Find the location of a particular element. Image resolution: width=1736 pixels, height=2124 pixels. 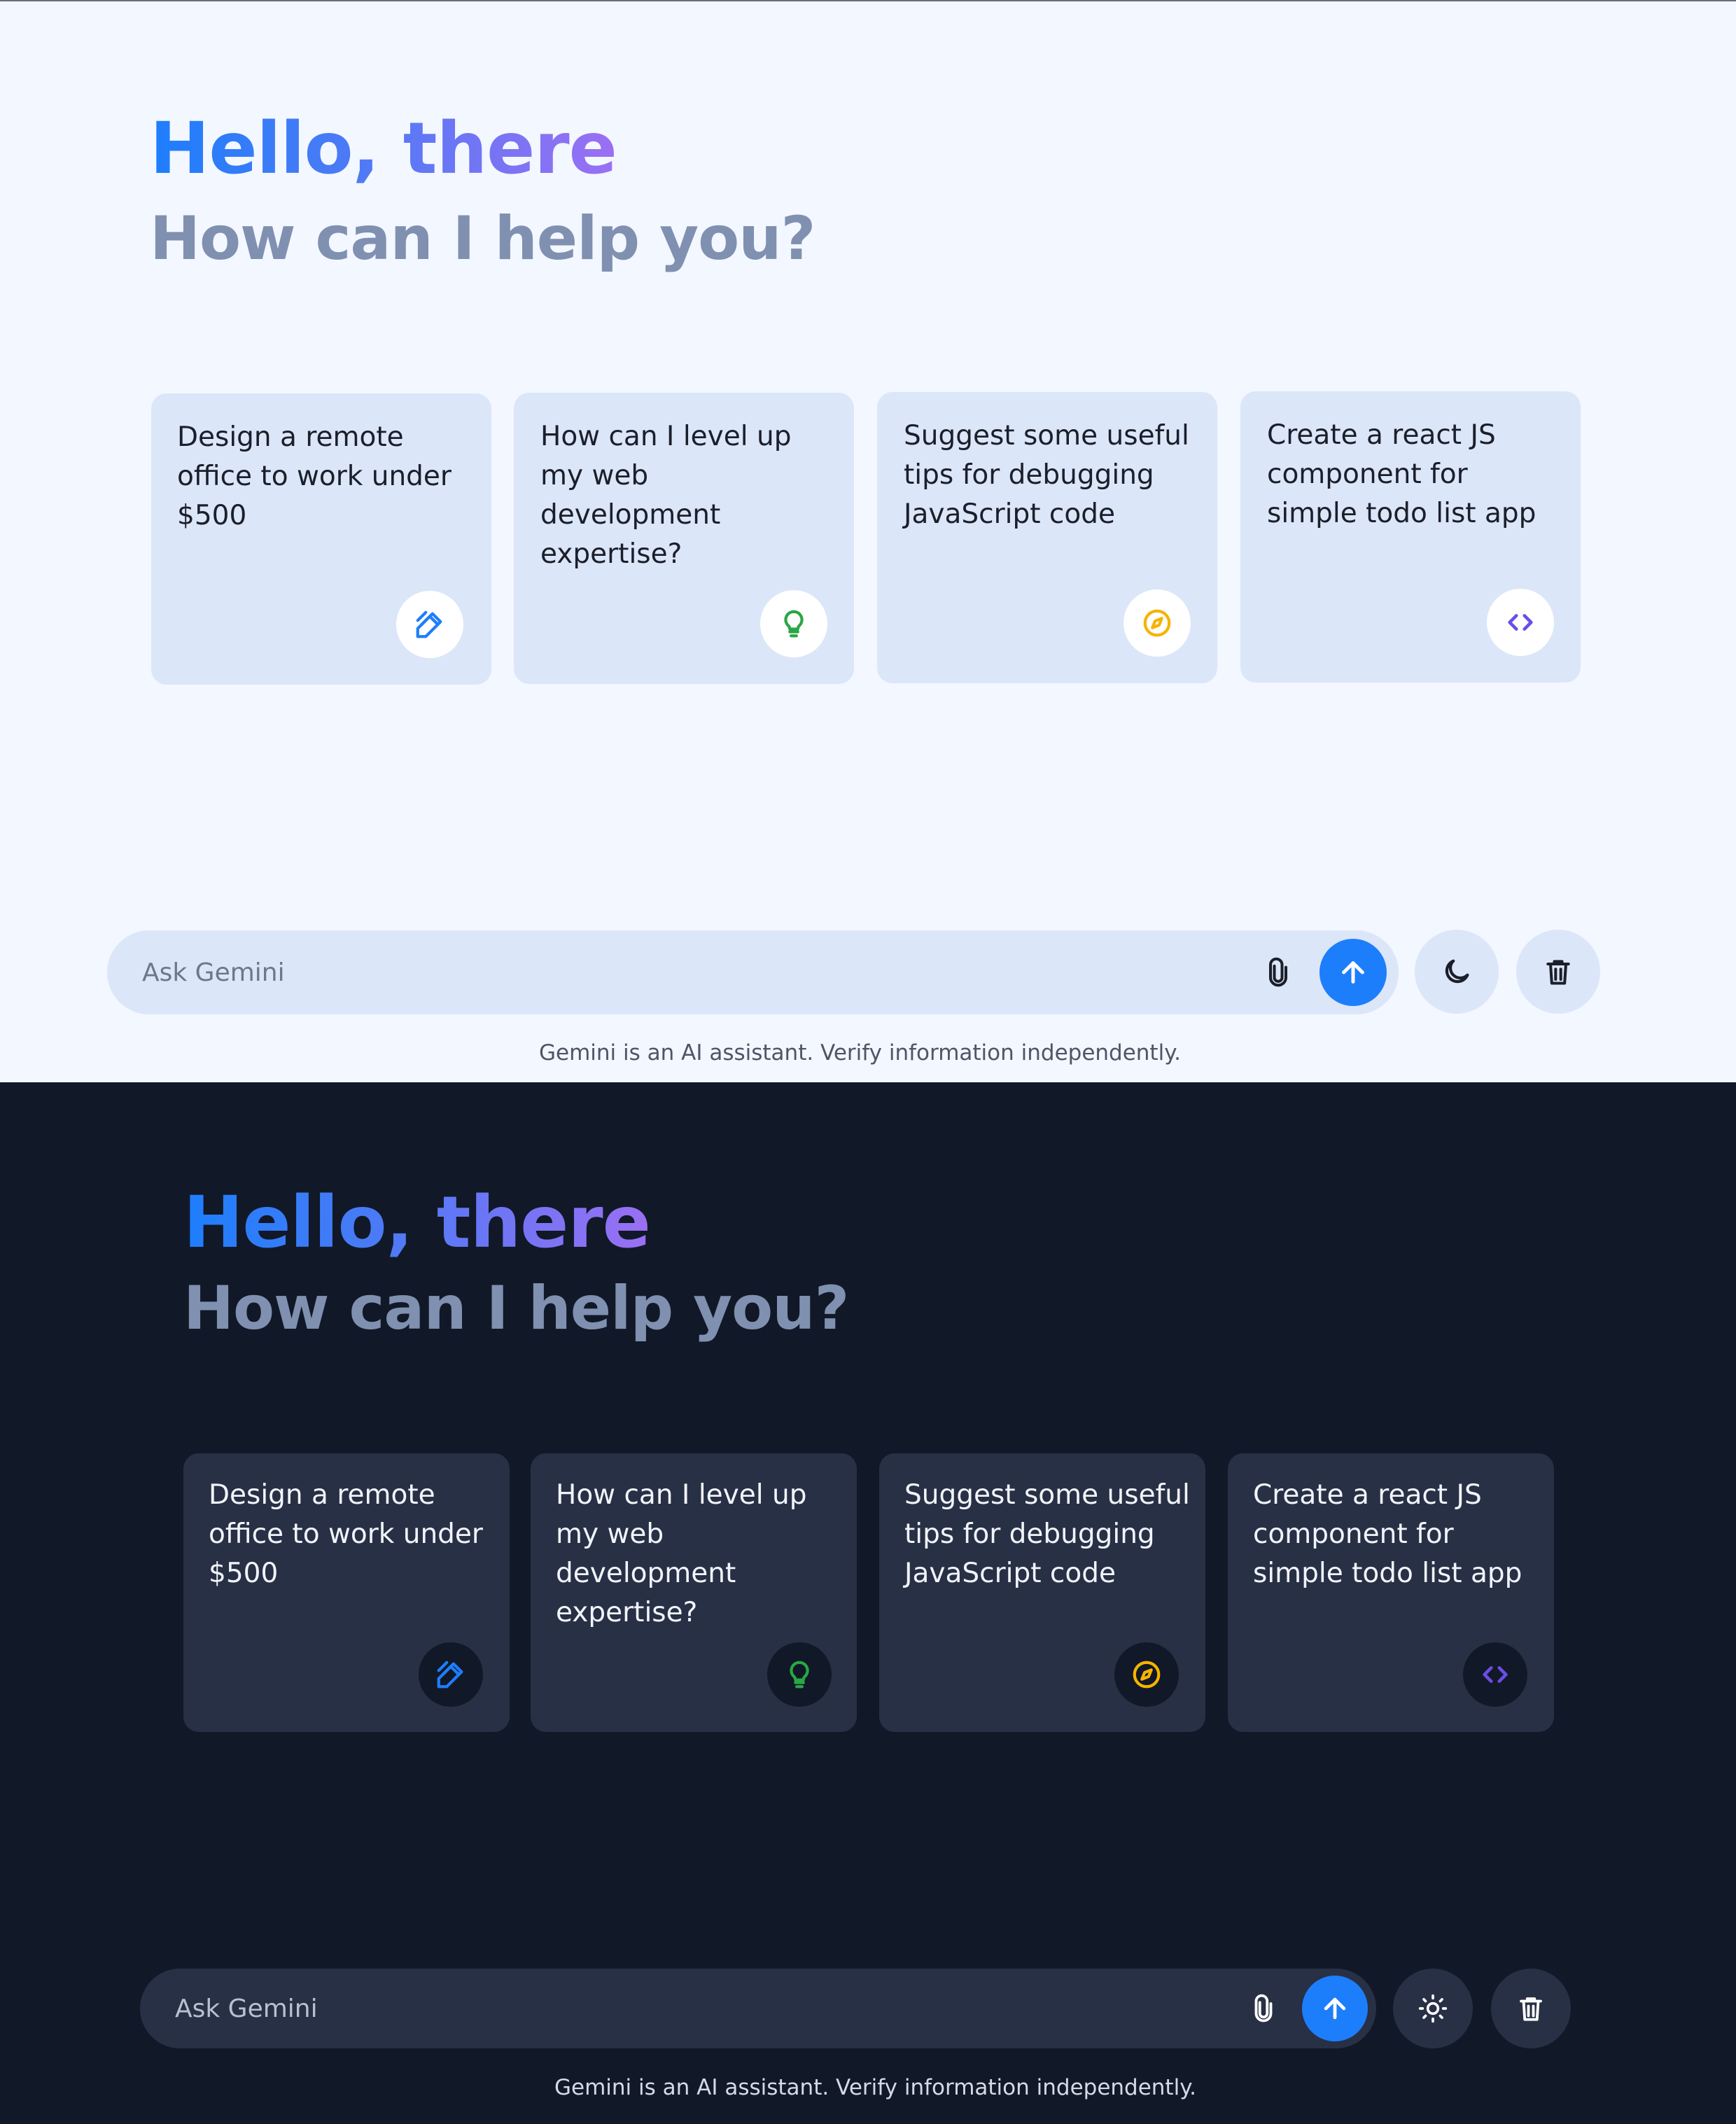

moon-icon is located at coordinates (1457, 971).